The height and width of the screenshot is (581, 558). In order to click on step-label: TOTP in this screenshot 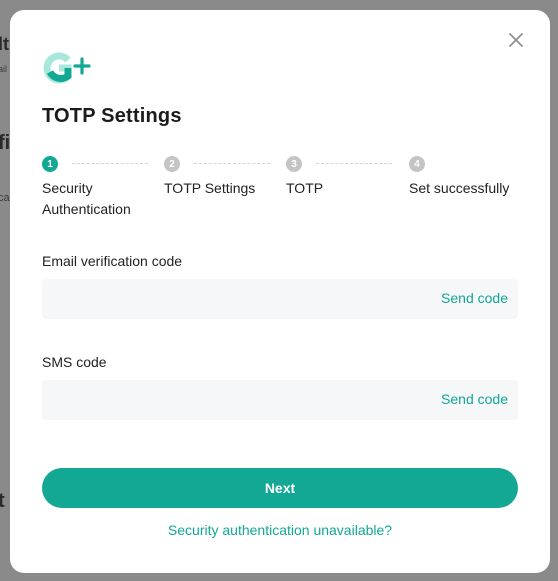, I will do `click(305, 188)`.